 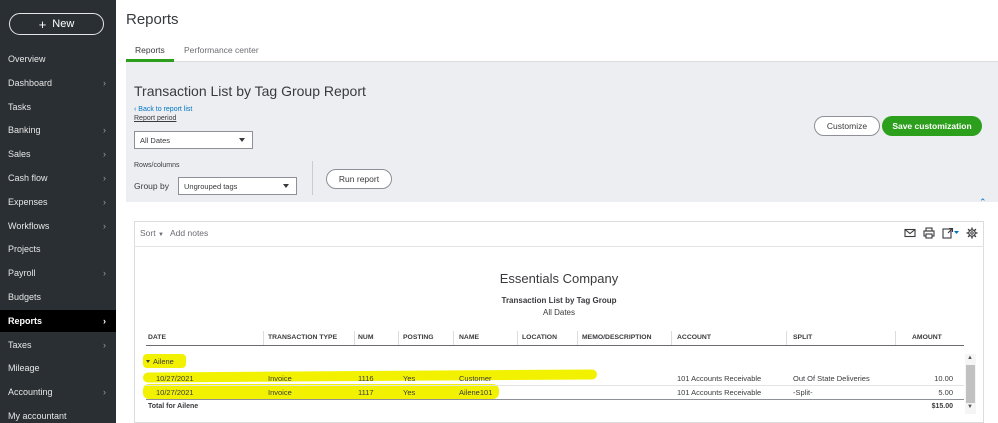 What do you see at coordinates (58, 83) in the screenshot?
I see `sidebar-item-dashboard: Dashboard ›` at bounding box center [58, 83].